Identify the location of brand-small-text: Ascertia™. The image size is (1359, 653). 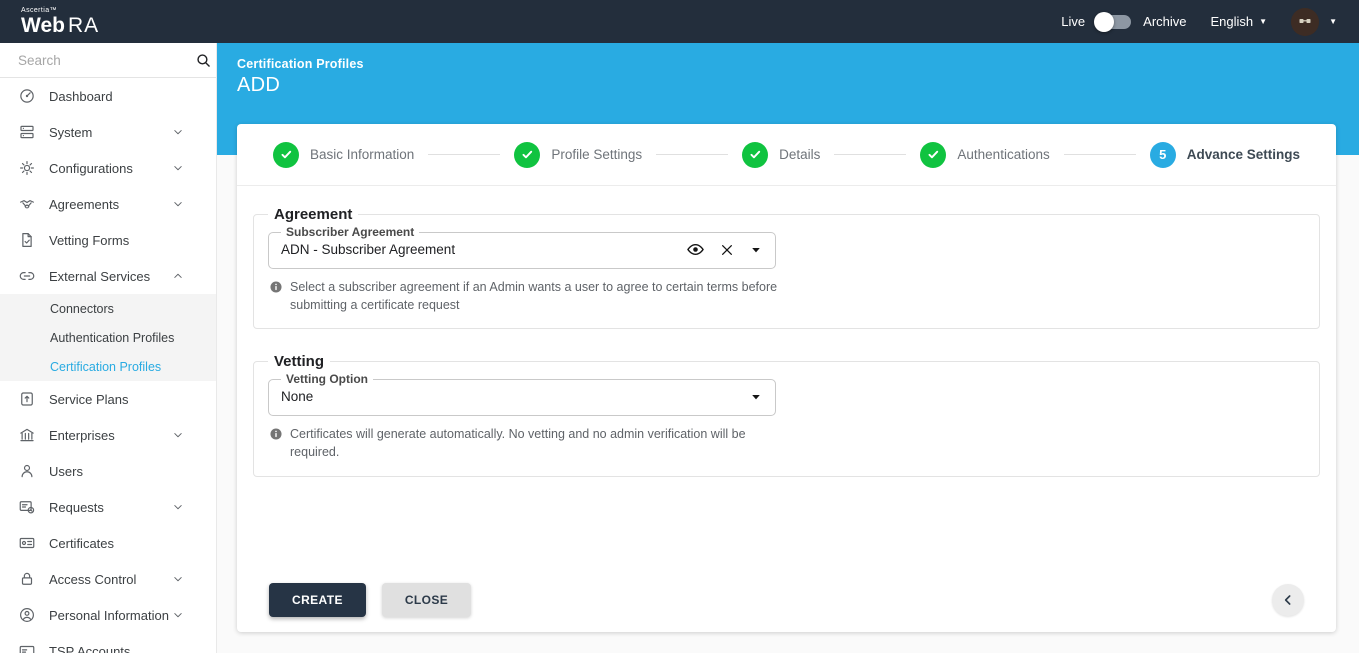
(39, 10).